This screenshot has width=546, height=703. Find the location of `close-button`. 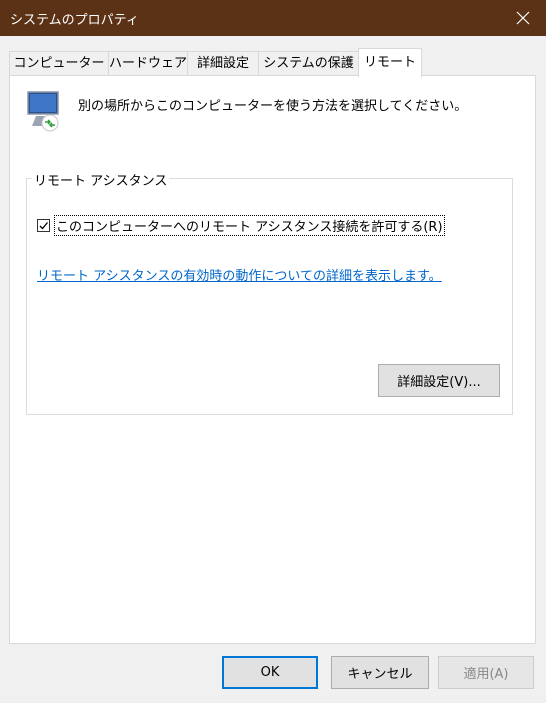

close-button is located at coordinates (523, 18).